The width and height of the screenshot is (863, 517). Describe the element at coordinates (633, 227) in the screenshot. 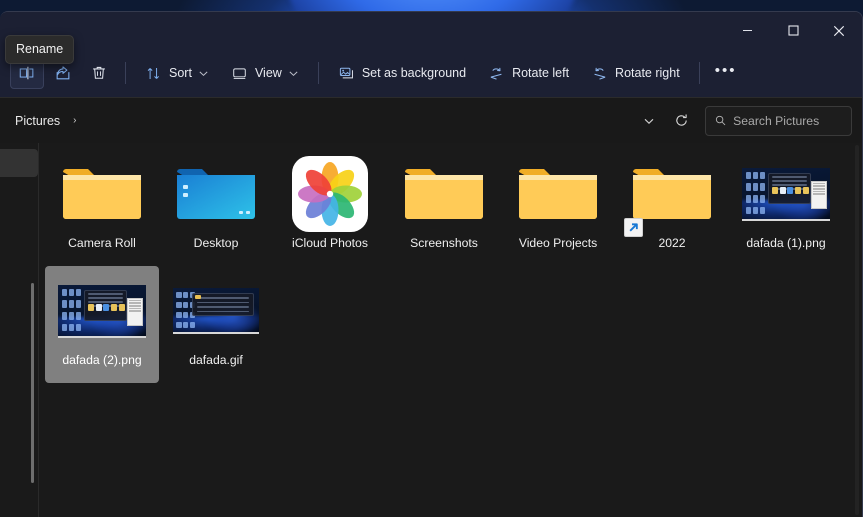

I see `shortcut-arrow-icon` at that location.